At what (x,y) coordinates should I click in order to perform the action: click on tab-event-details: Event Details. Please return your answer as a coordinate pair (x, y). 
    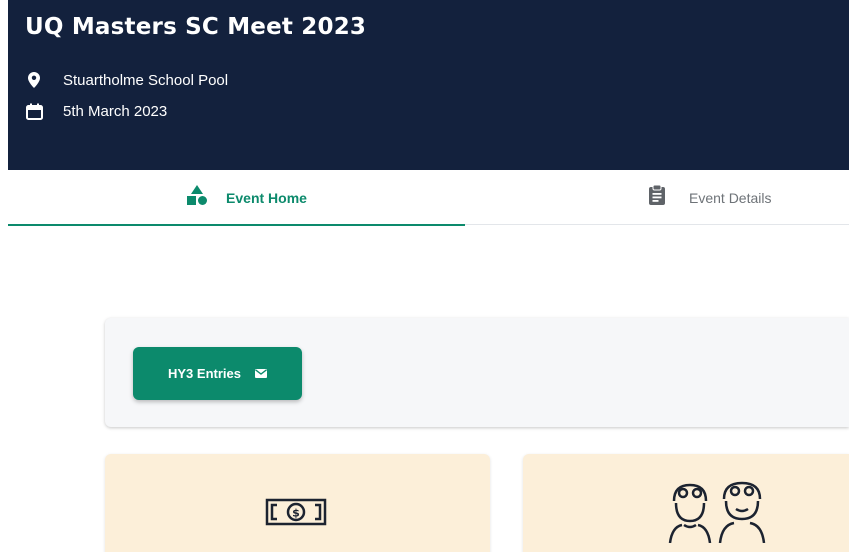
    Looking at the image, I should click on (657, 197).